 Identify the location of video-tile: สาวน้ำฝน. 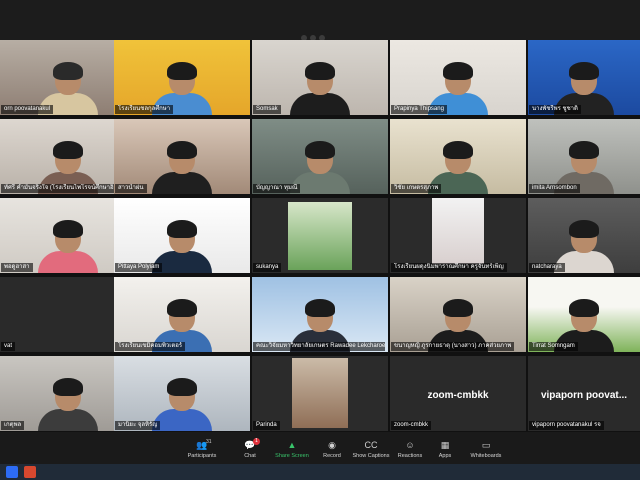
(182, 156).